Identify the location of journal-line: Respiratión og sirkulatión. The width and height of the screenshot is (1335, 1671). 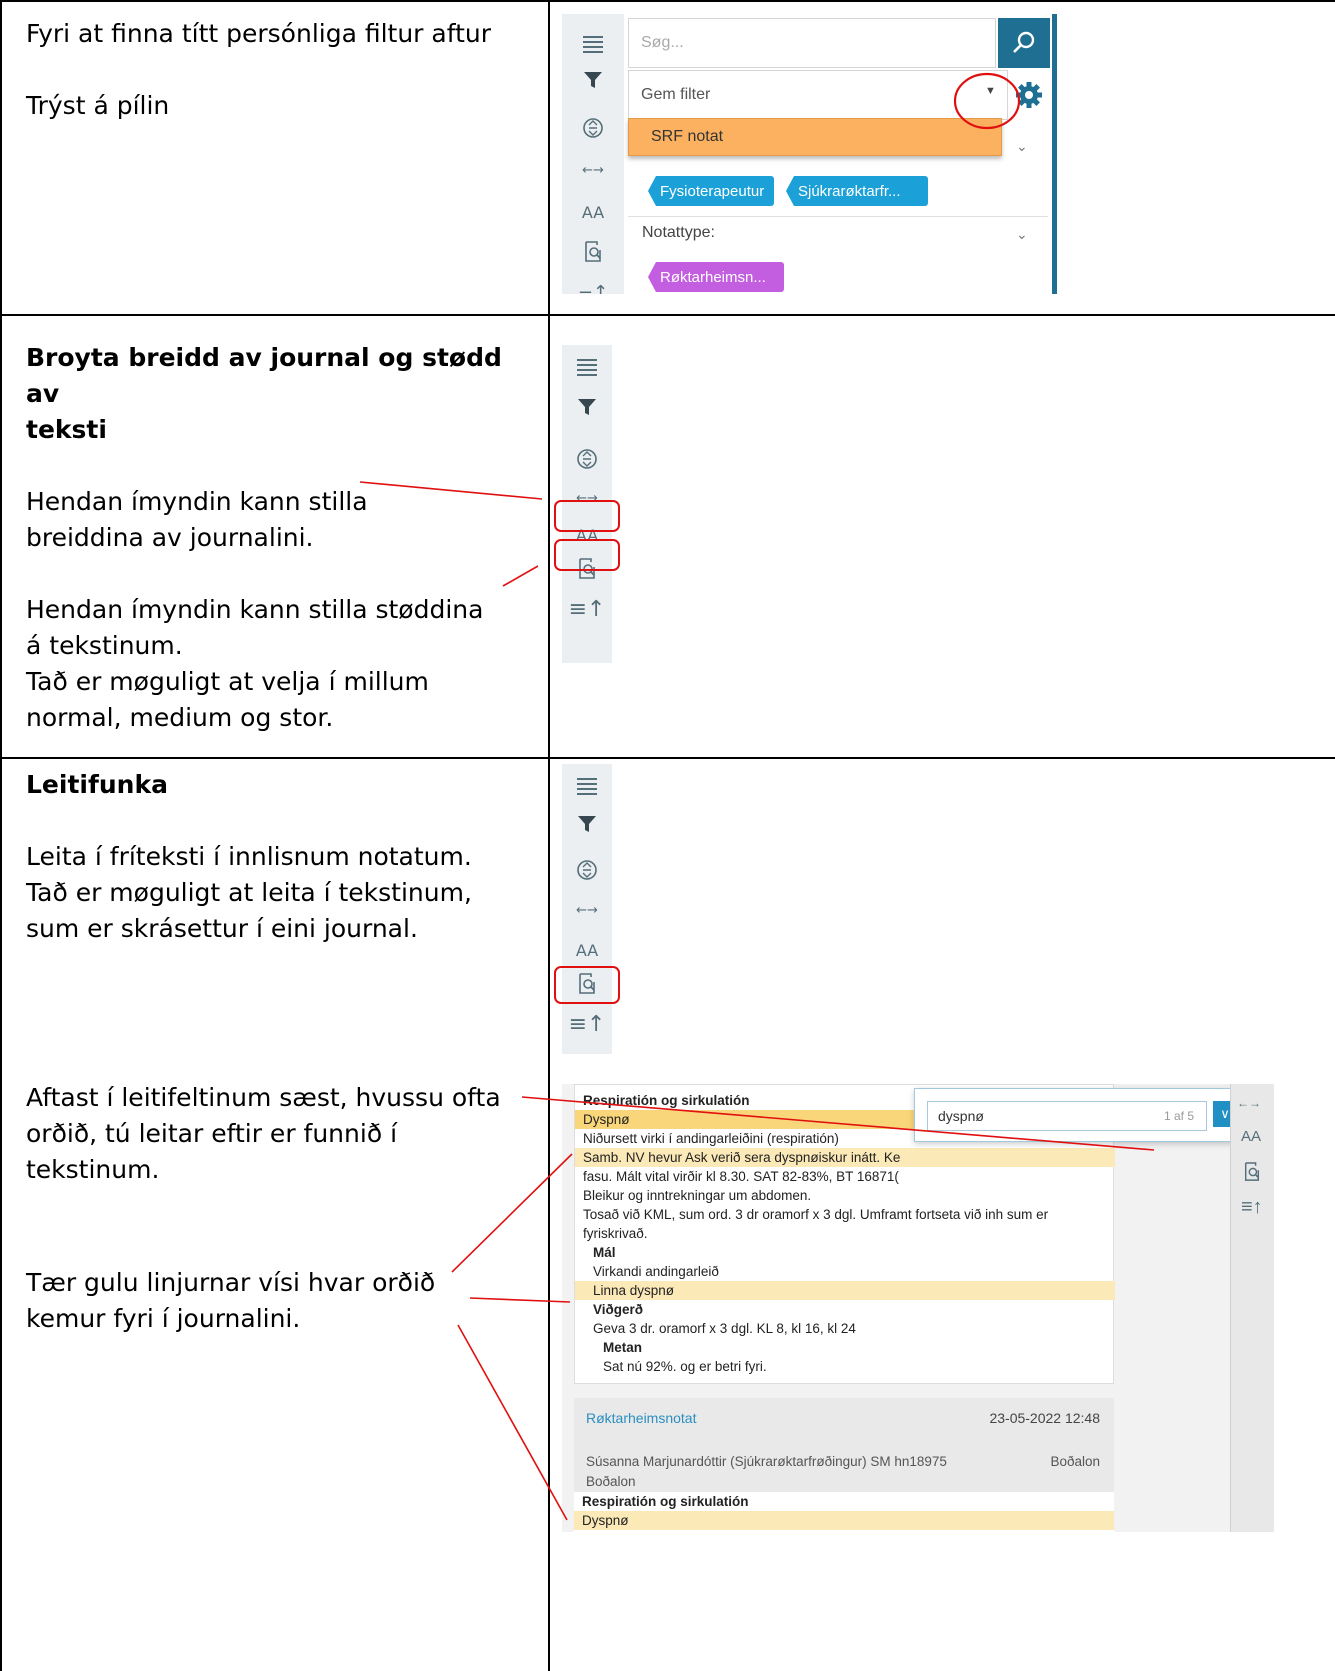
(665, 1501).